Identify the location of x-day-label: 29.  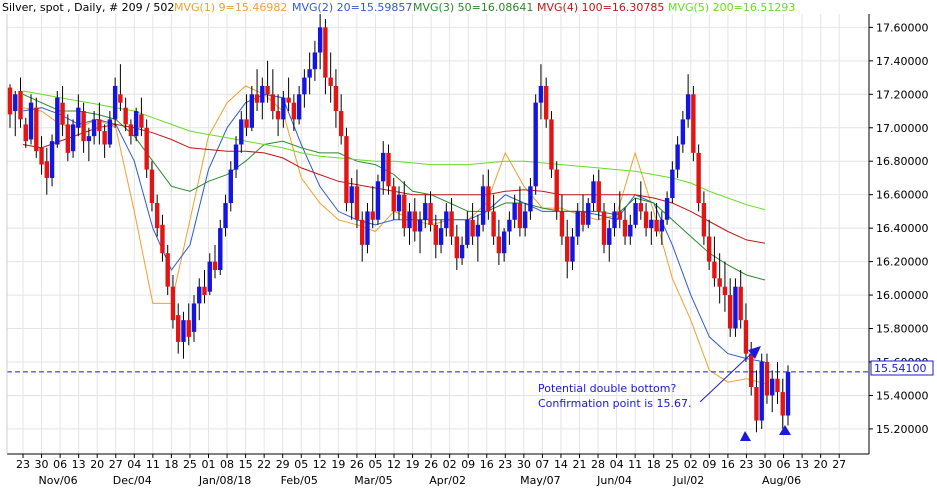
(283, 464).